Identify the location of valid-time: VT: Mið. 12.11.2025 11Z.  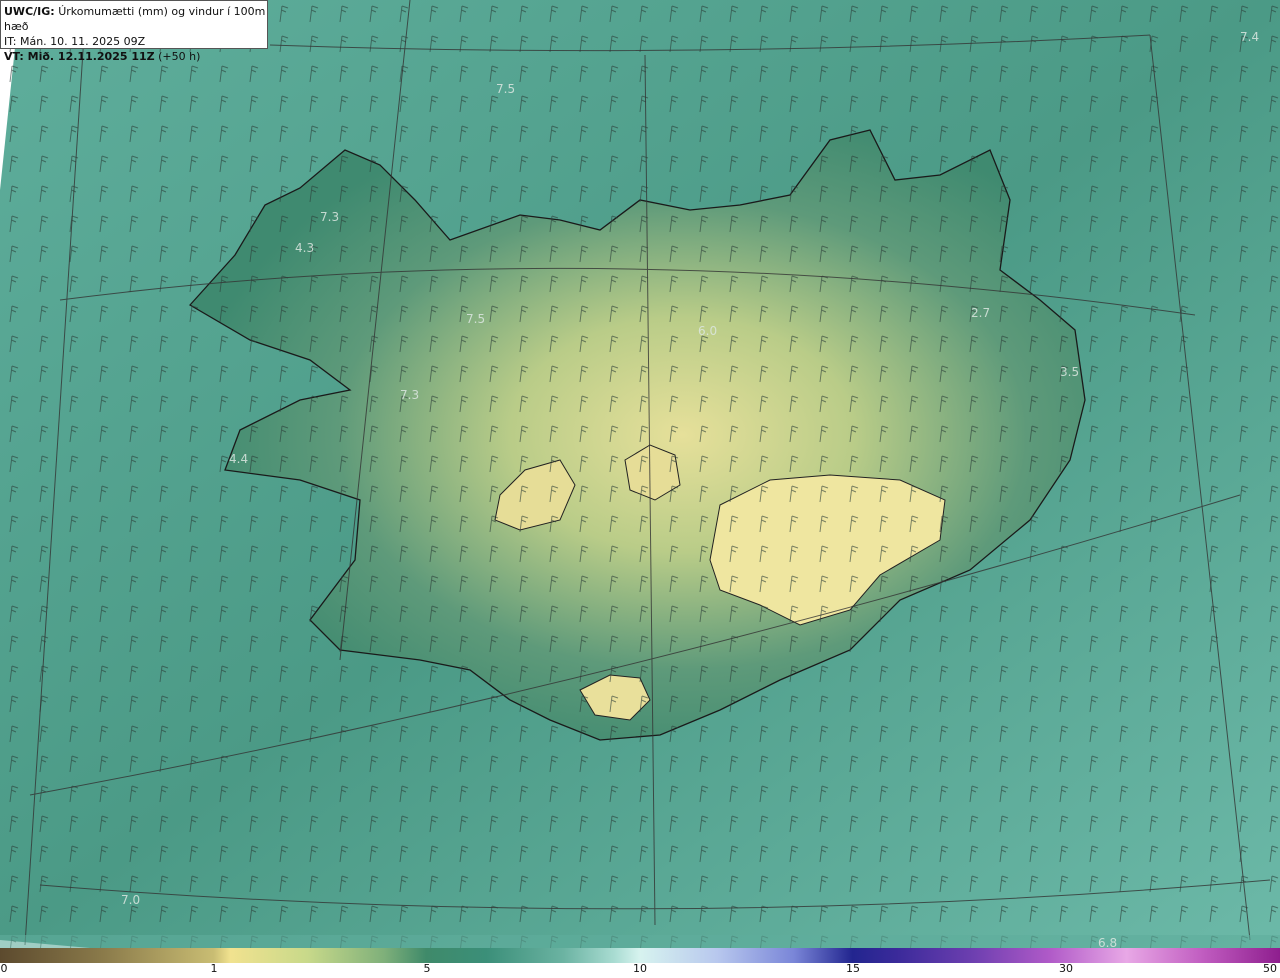
(79, 56).